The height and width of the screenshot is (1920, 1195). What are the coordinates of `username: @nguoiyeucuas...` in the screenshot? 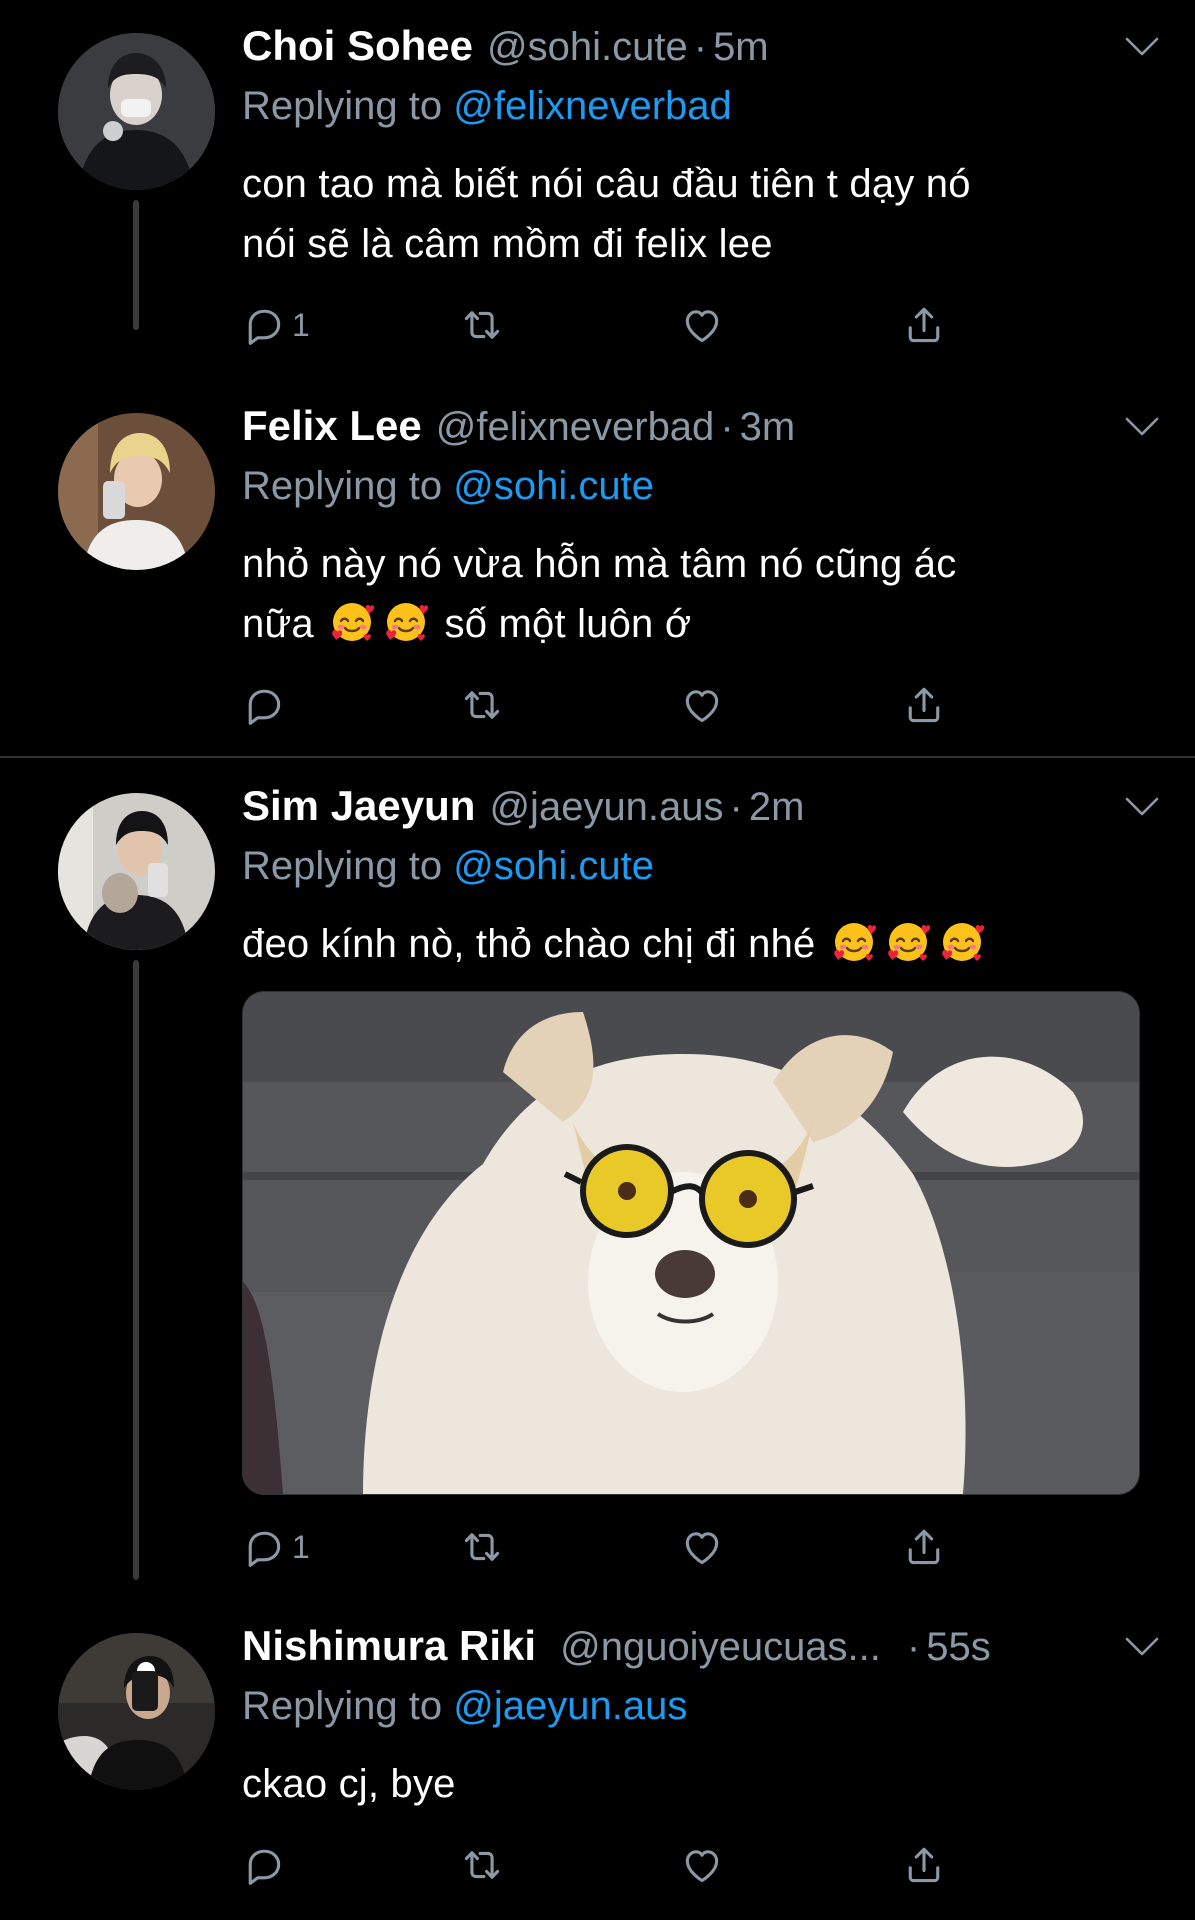 It's located at (720, 1647).